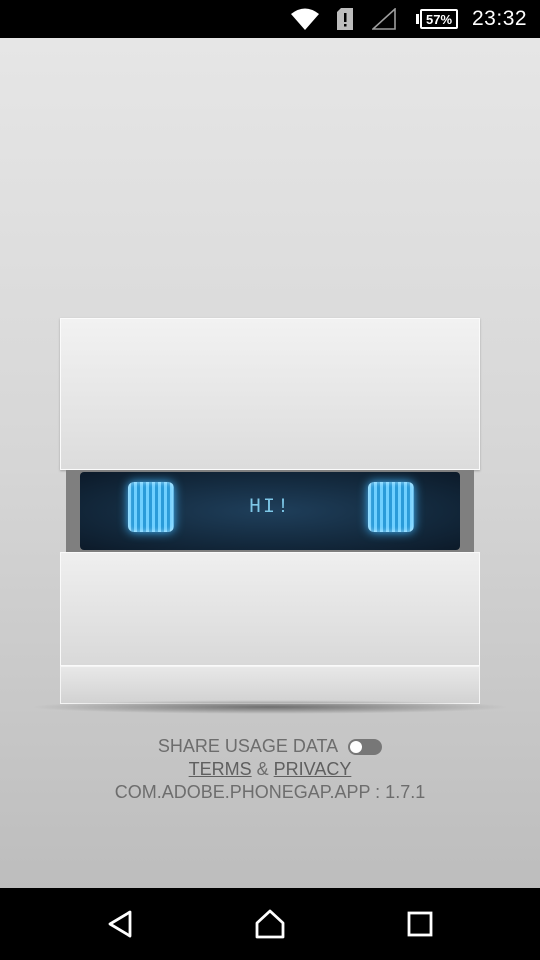  Describe the element at coordinates (385, 19) in the screenshot. I see `signal-icon` at that location.